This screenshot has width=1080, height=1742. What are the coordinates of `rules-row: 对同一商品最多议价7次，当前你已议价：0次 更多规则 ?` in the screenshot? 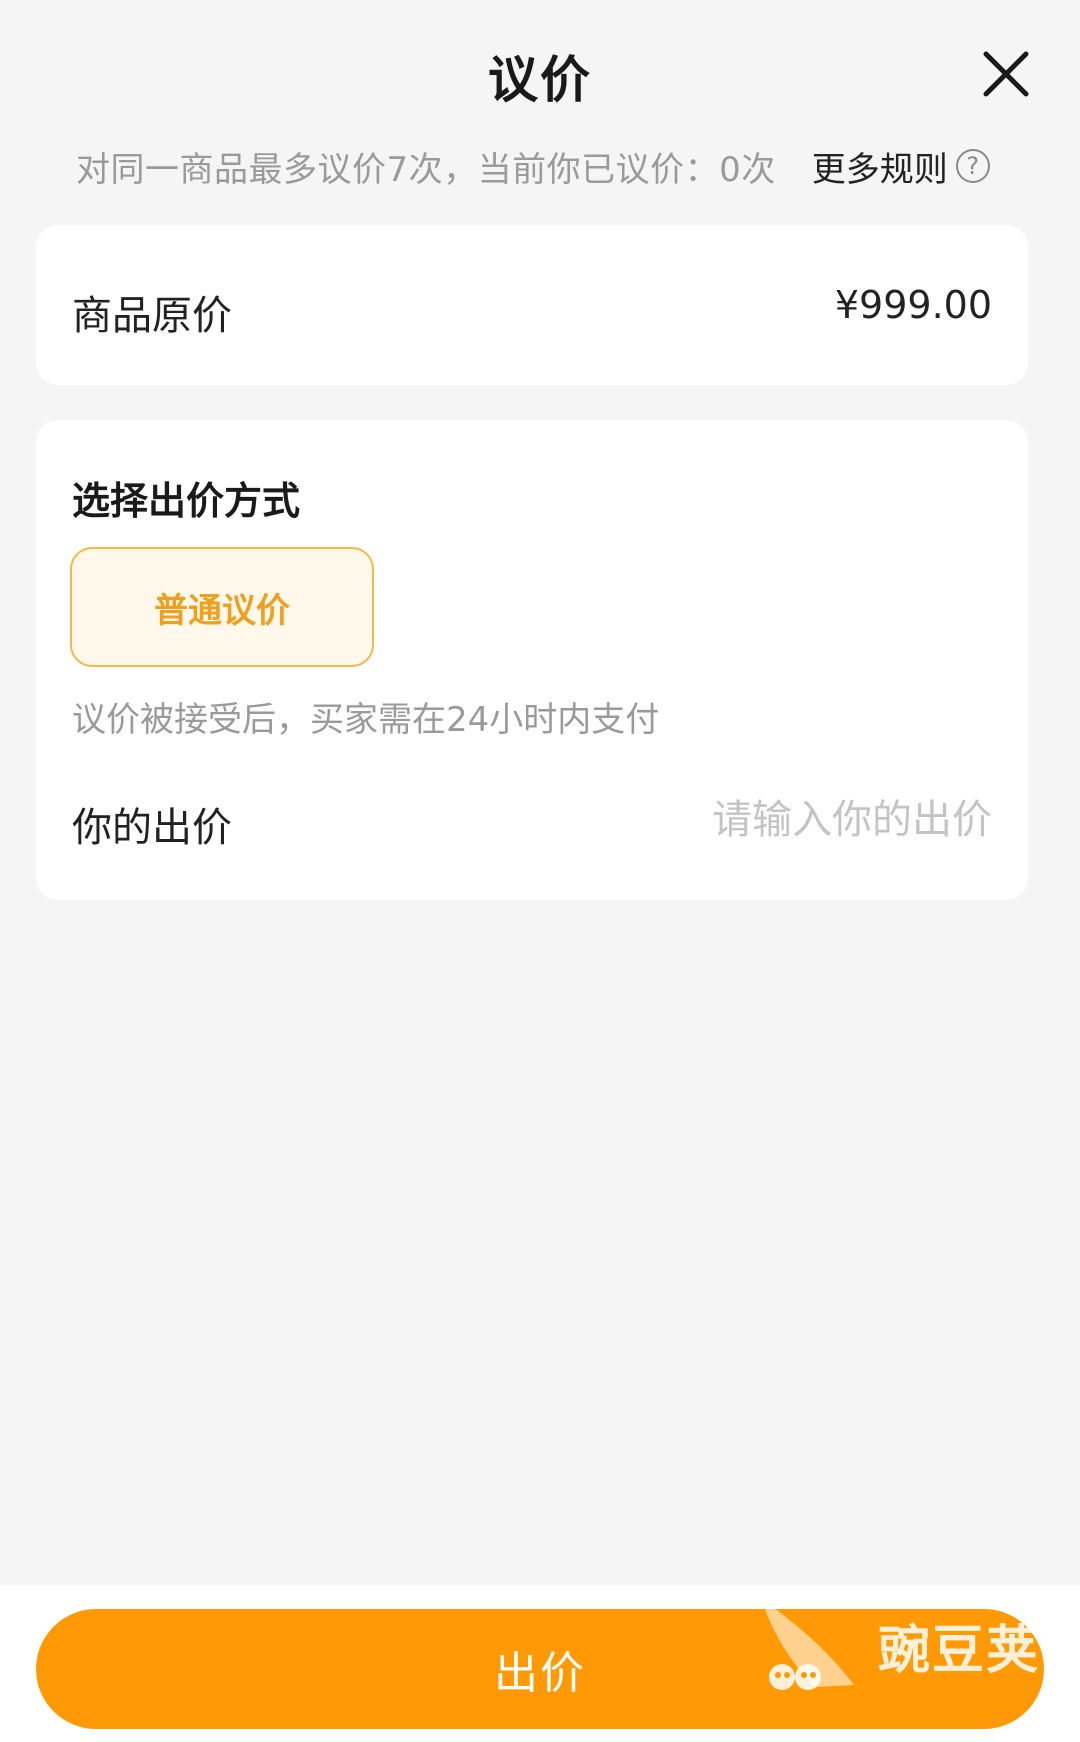 It's located at (548, 166).